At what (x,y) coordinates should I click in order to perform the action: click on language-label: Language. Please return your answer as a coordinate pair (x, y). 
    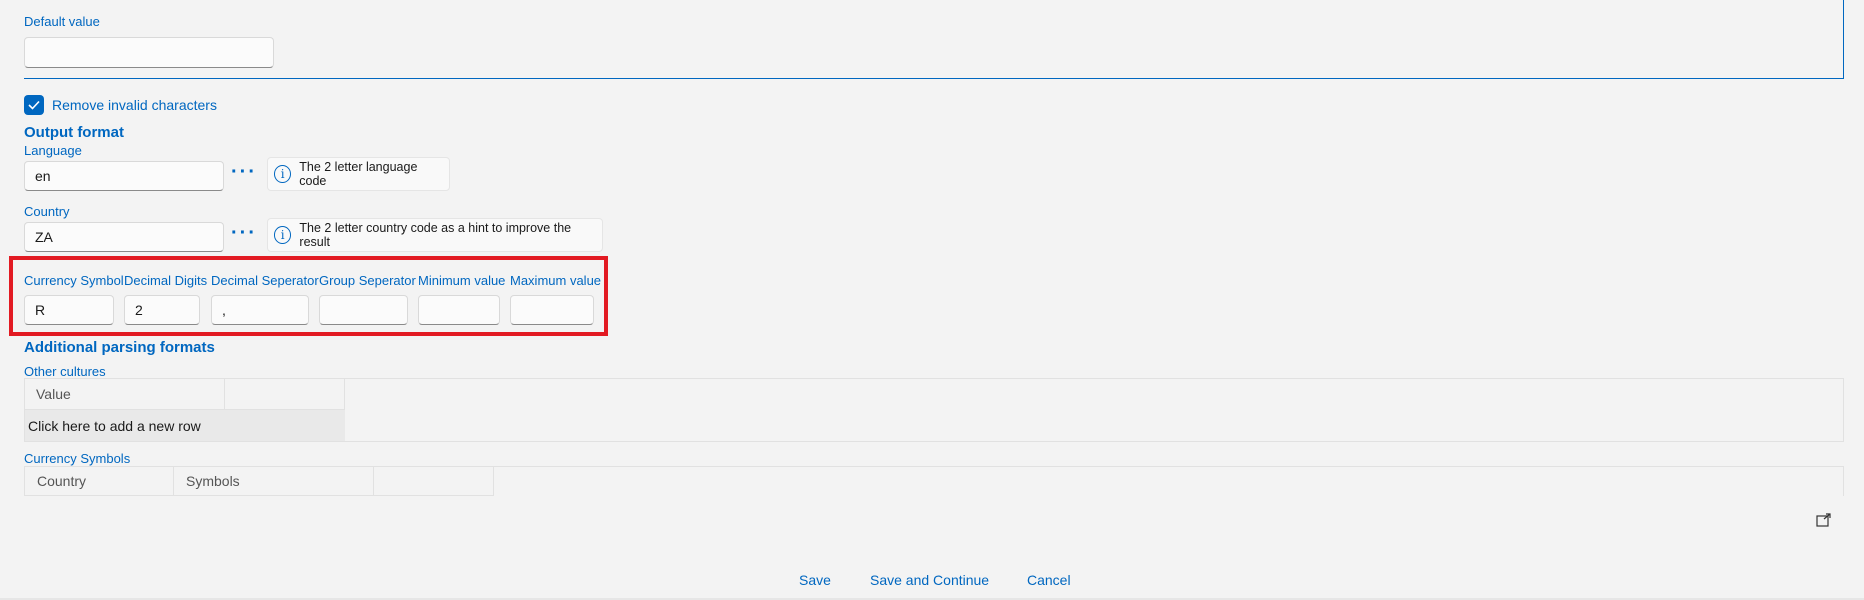
    Looking at the image, I should click on (53, 150).